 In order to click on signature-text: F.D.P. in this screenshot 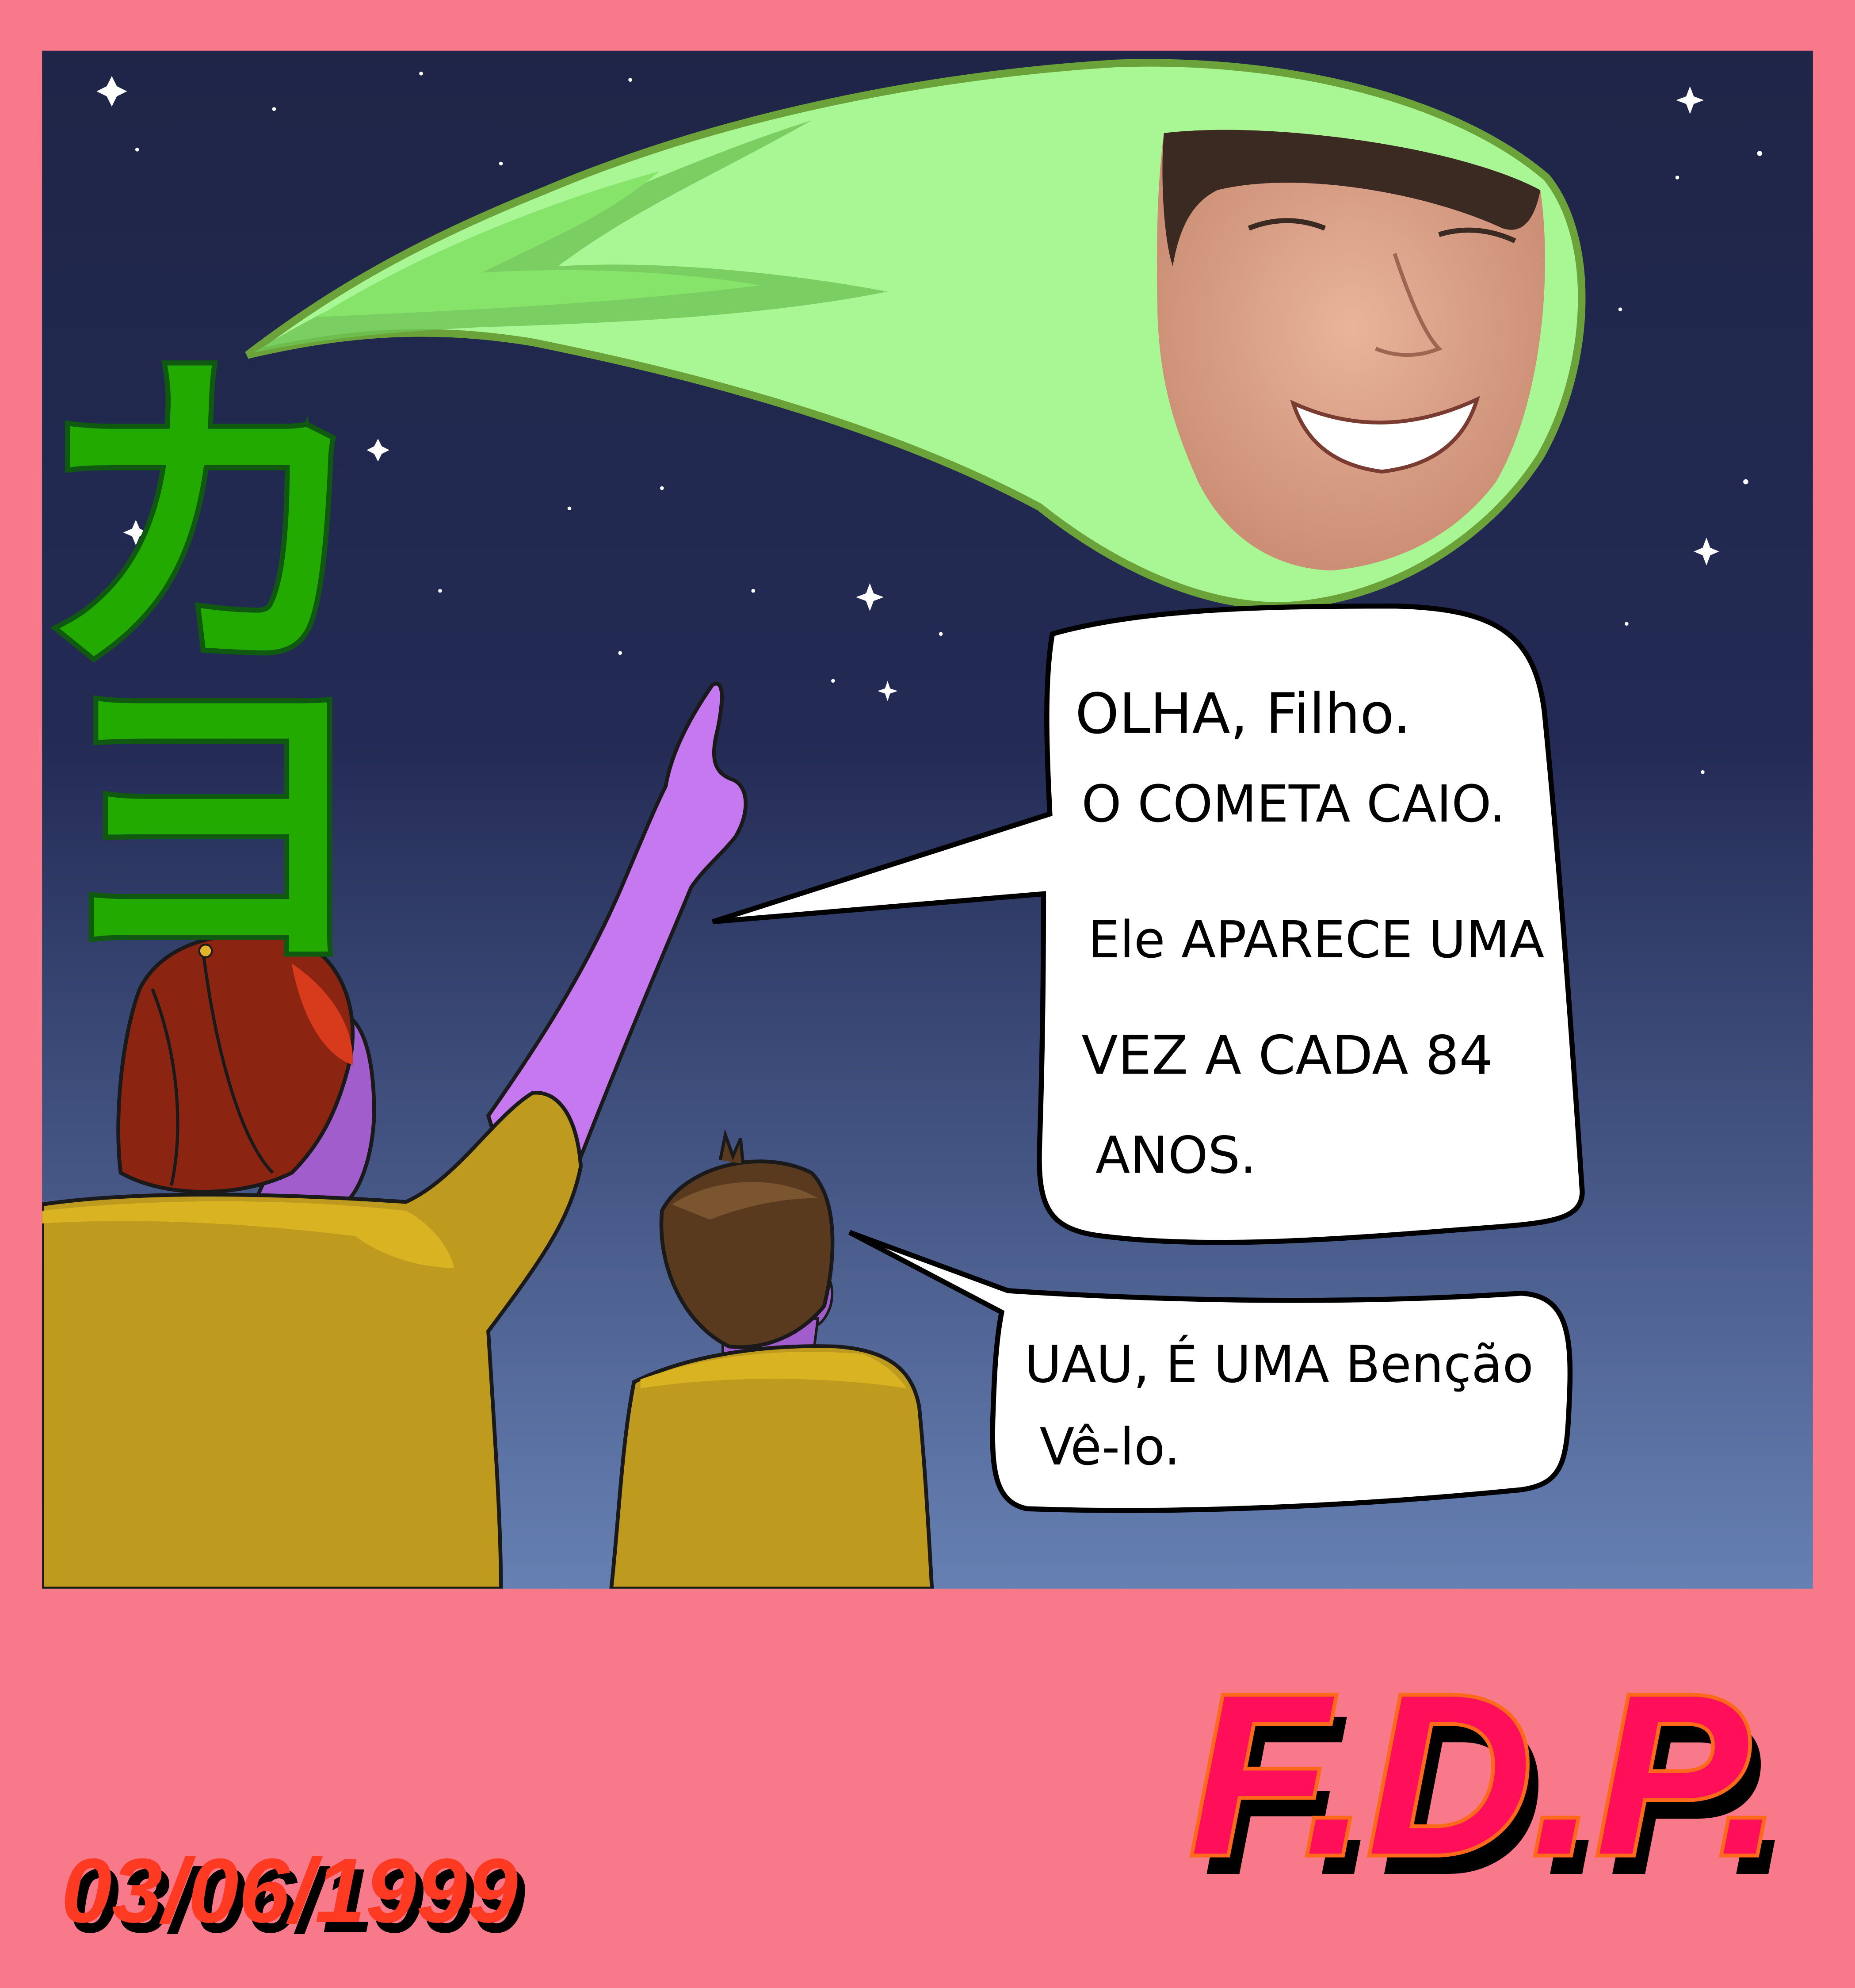, I will do `click(1486, 1775)`.